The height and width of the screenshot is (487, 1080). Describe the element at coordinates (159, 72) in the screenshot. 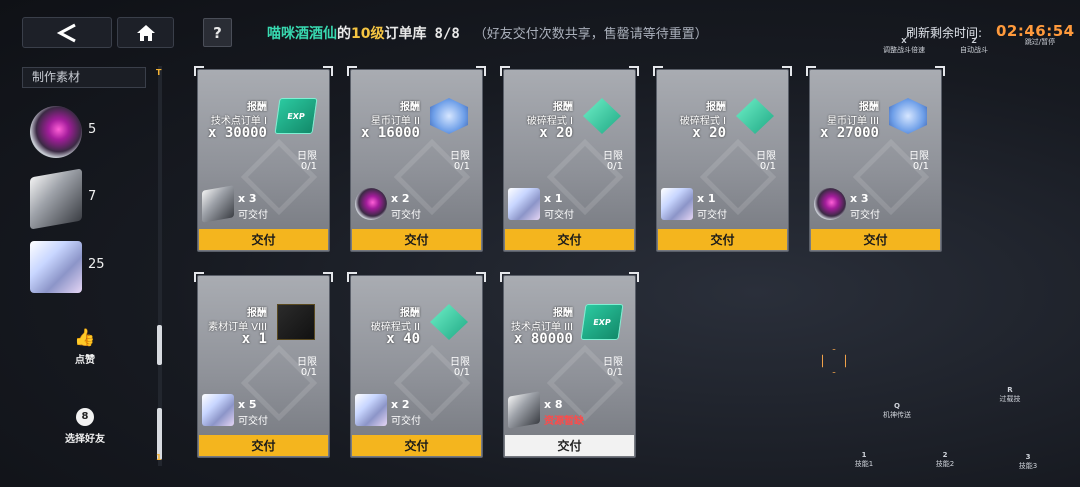

I see `scroll-top-marker: T` at that location.